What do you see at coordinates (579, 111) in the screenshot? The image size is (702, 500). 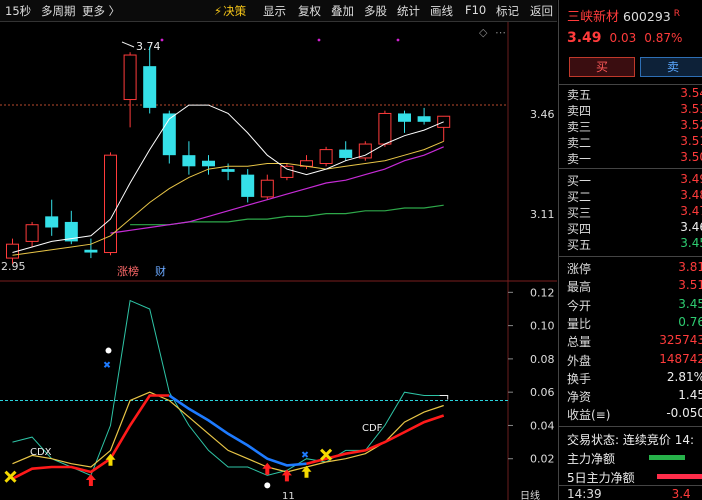 I see `ask-label: 卖四` at bounding box center [579, 111].